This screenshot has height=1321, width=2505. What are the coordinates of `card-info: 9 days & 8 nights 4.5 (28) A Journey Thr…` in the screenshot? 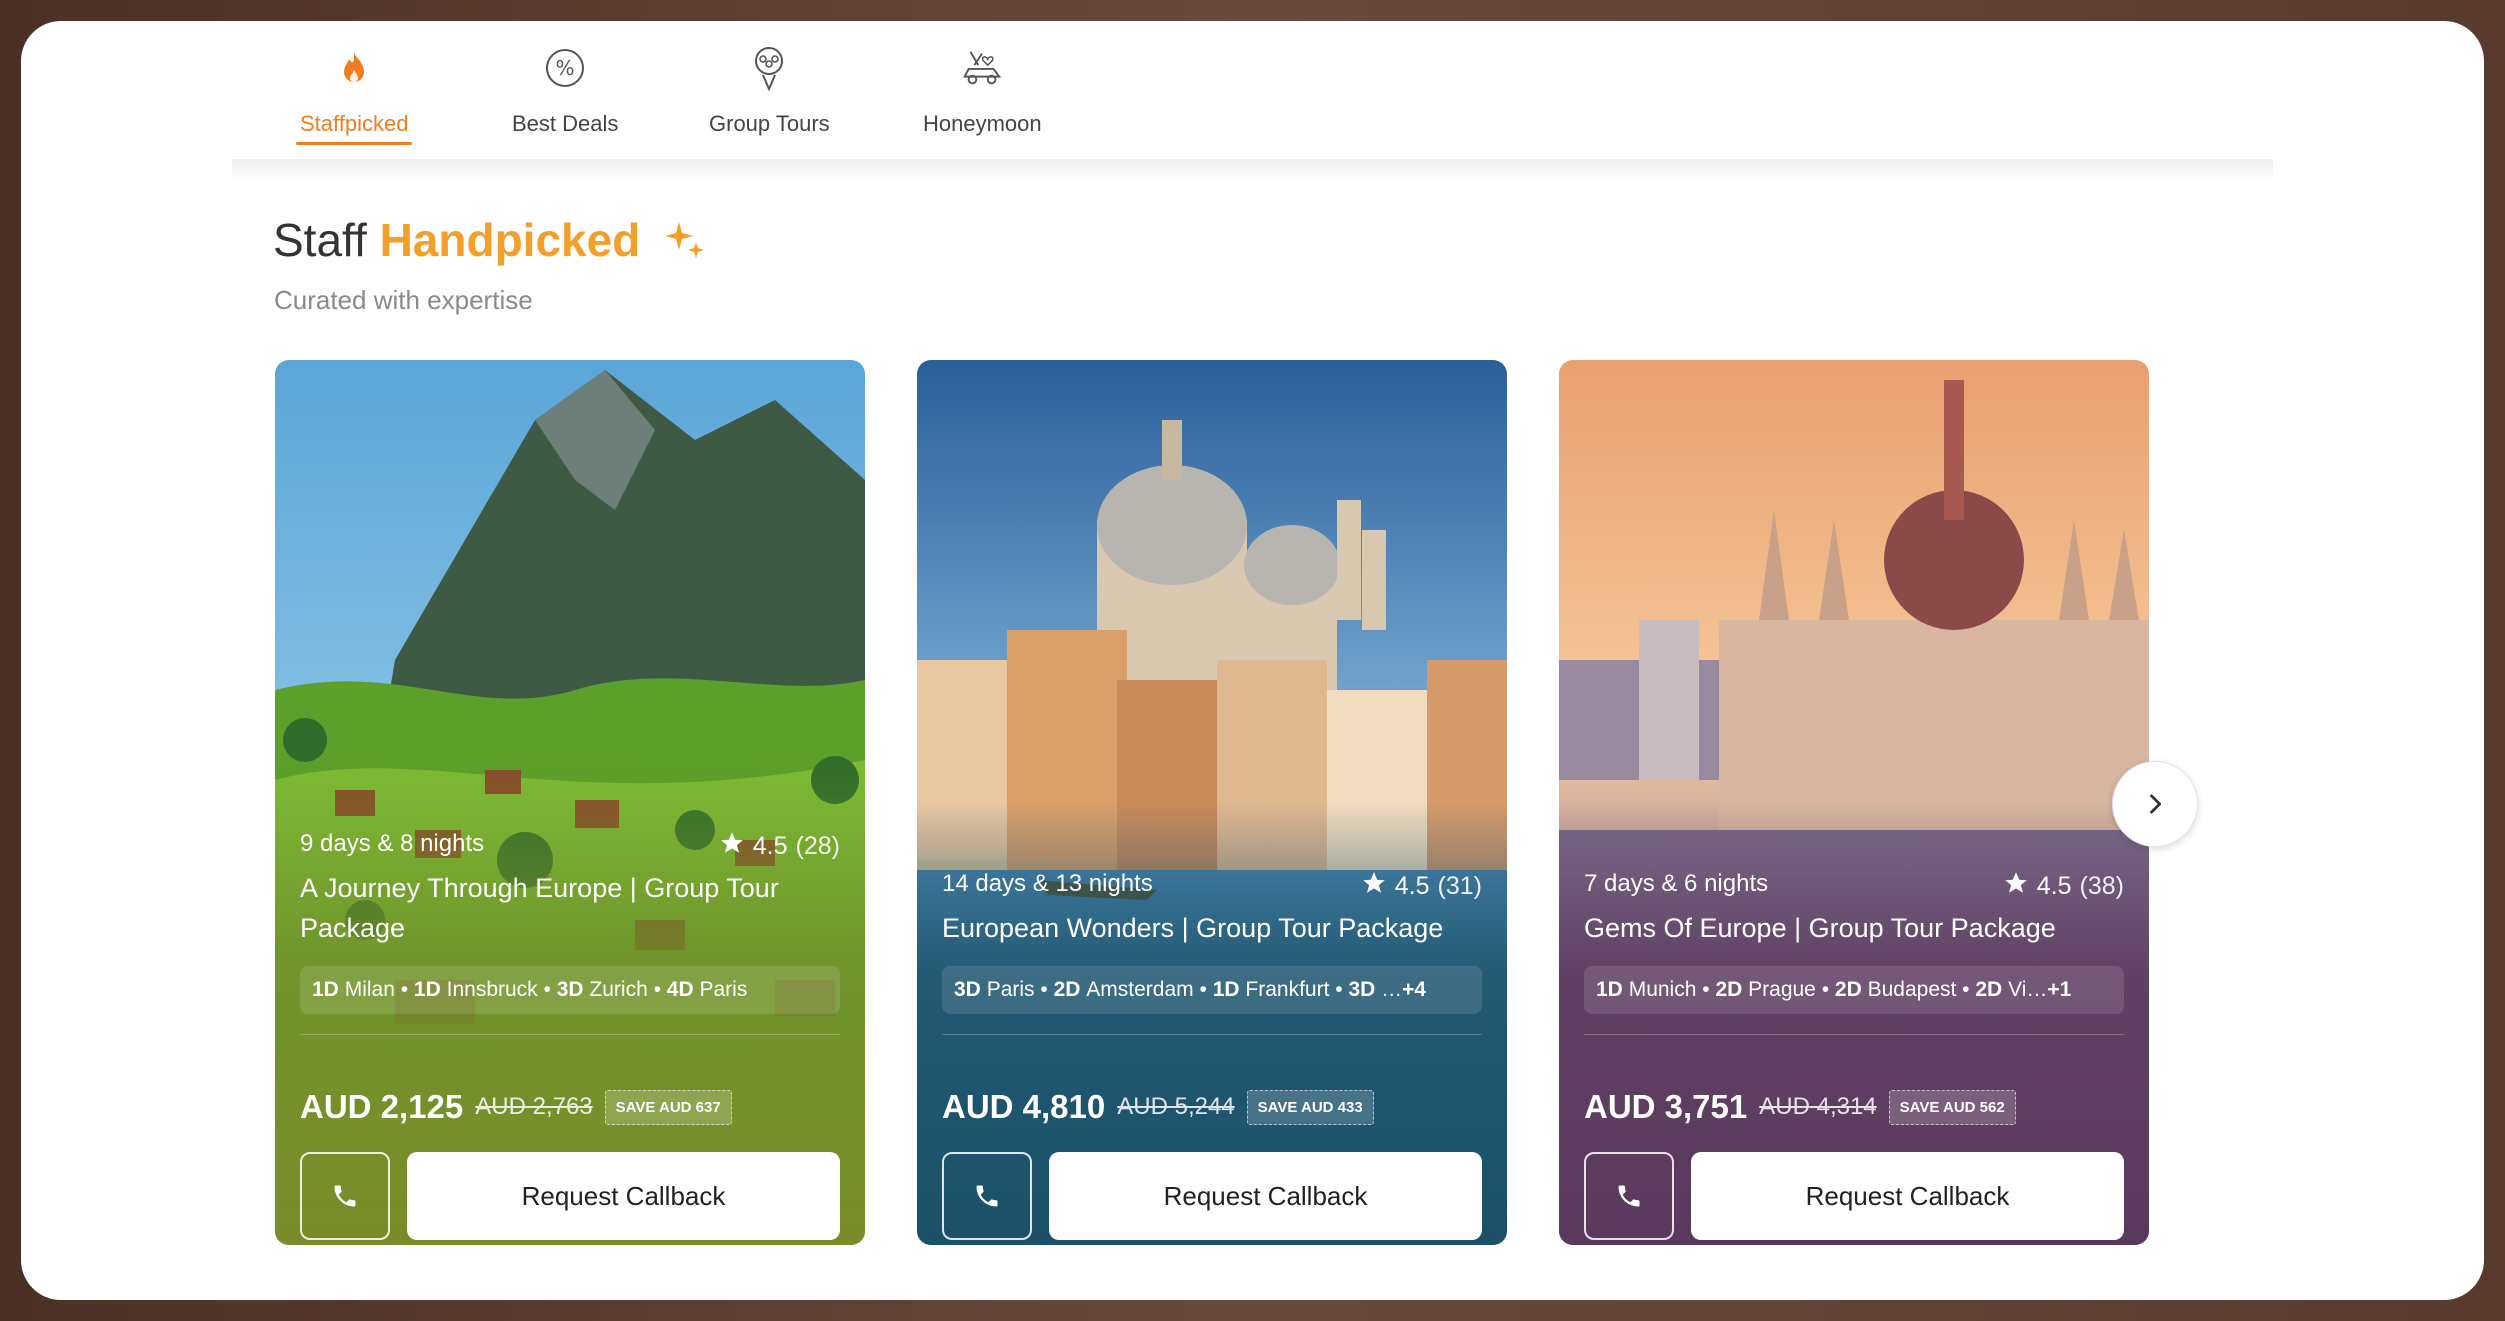 It's located at (570, 932).